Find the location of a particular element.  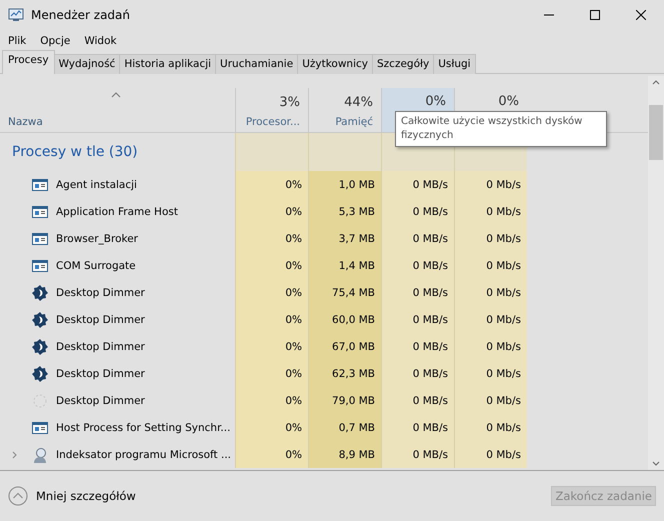

table-cell: 60,0 MB is located at coordinates (344, 319).